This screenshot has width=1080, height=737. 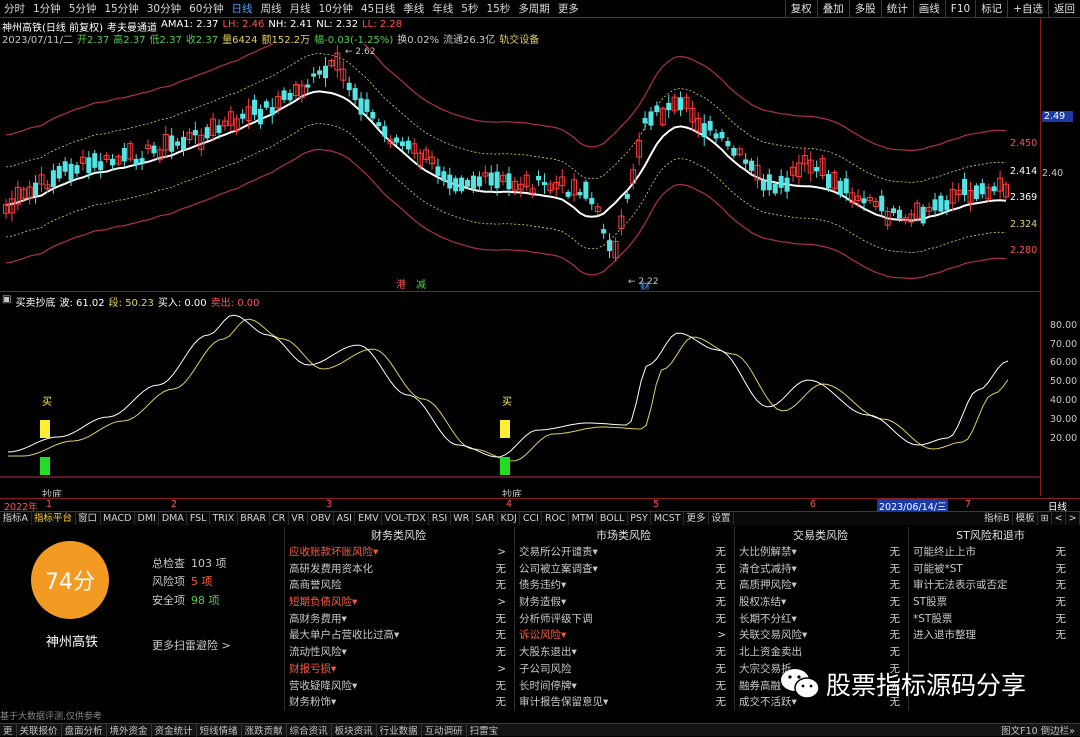 What do you see at coordinates (440, 518) in the screenshot?
I see `indicator-tab: RSI` at bounding box center [440, 518].